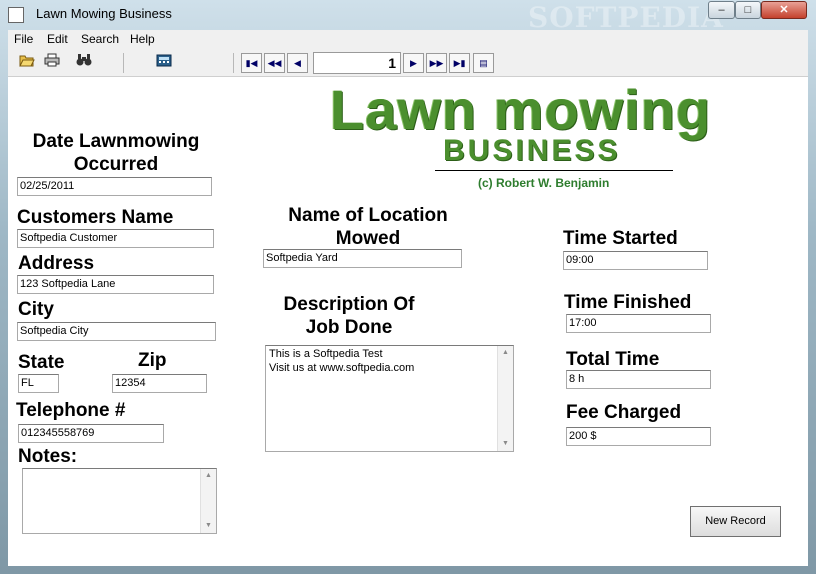 The width and height of the screenshot is (816, 574). I want to click on zip-label: Zip, so click(152, 360).